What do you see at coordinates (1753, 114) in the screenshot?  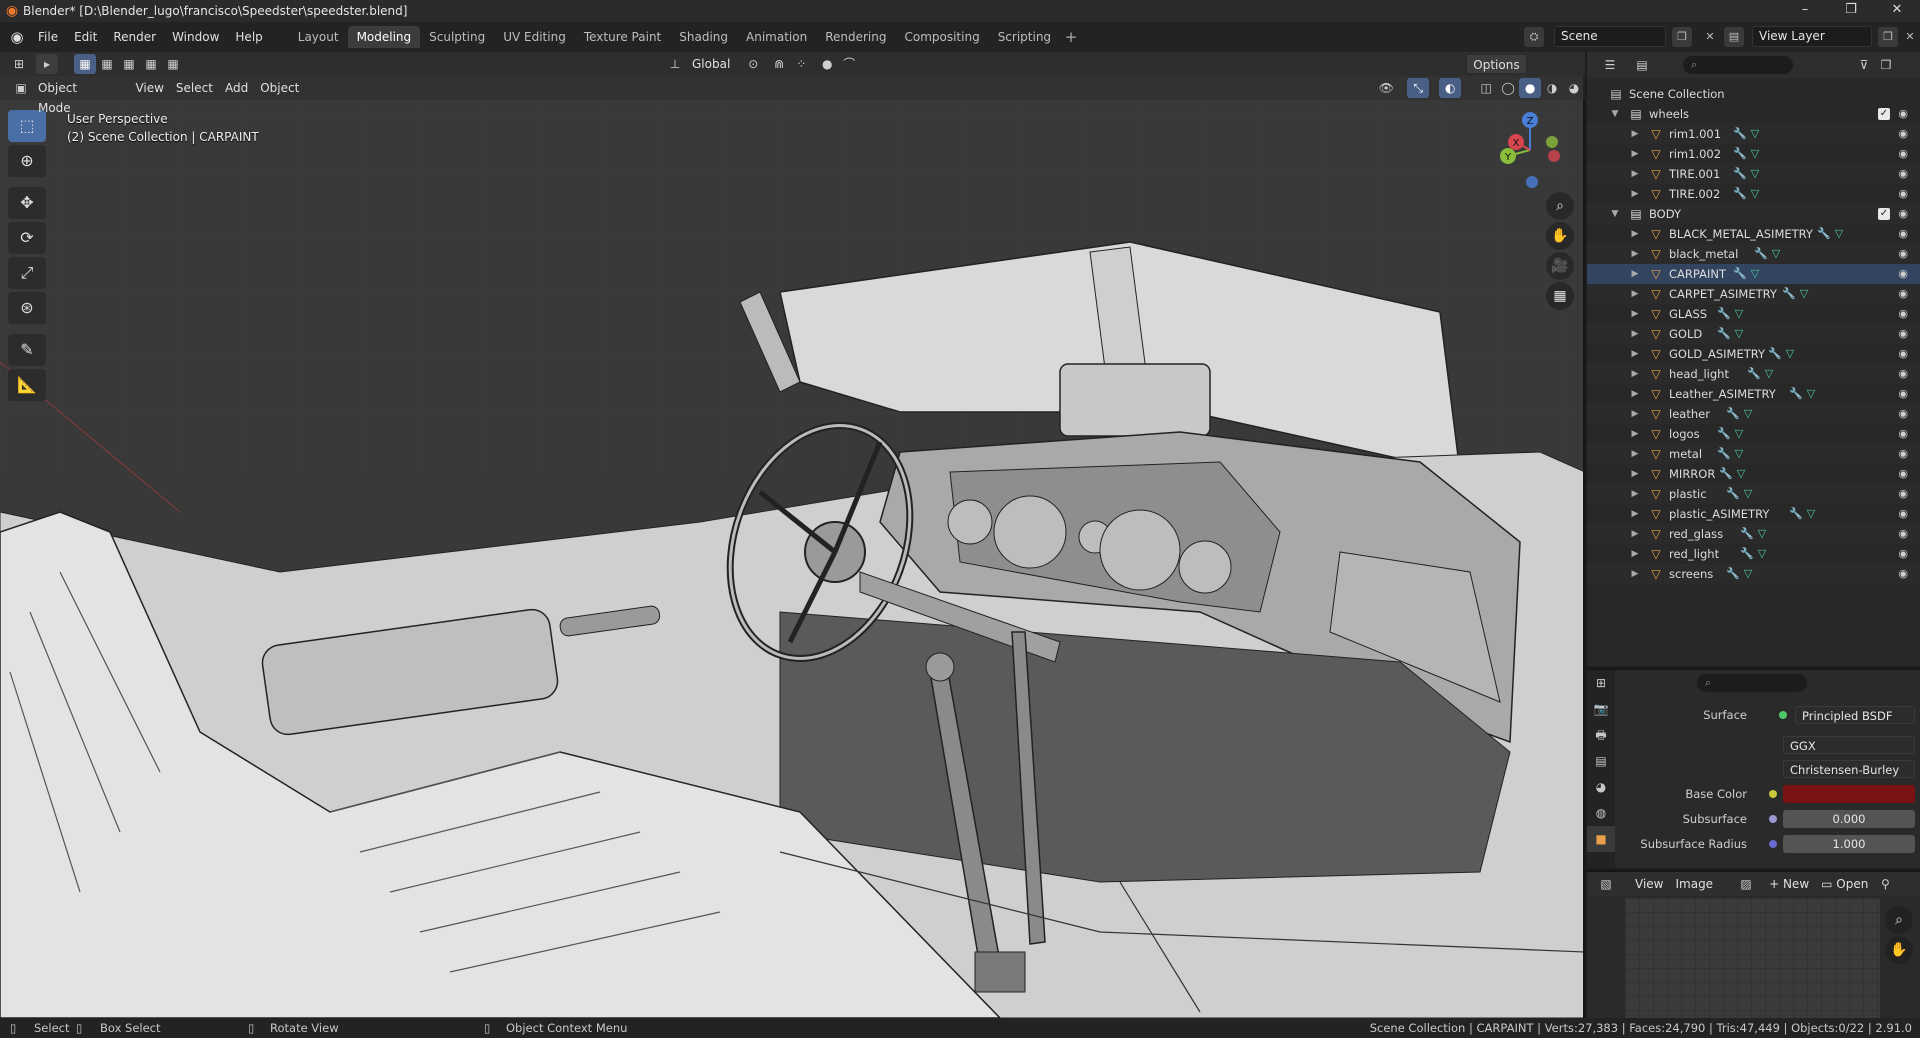 I see `outliner-collection-wheels: ▼ ▤ wheels ✓ ◉` at bounding box center [1753, 114].